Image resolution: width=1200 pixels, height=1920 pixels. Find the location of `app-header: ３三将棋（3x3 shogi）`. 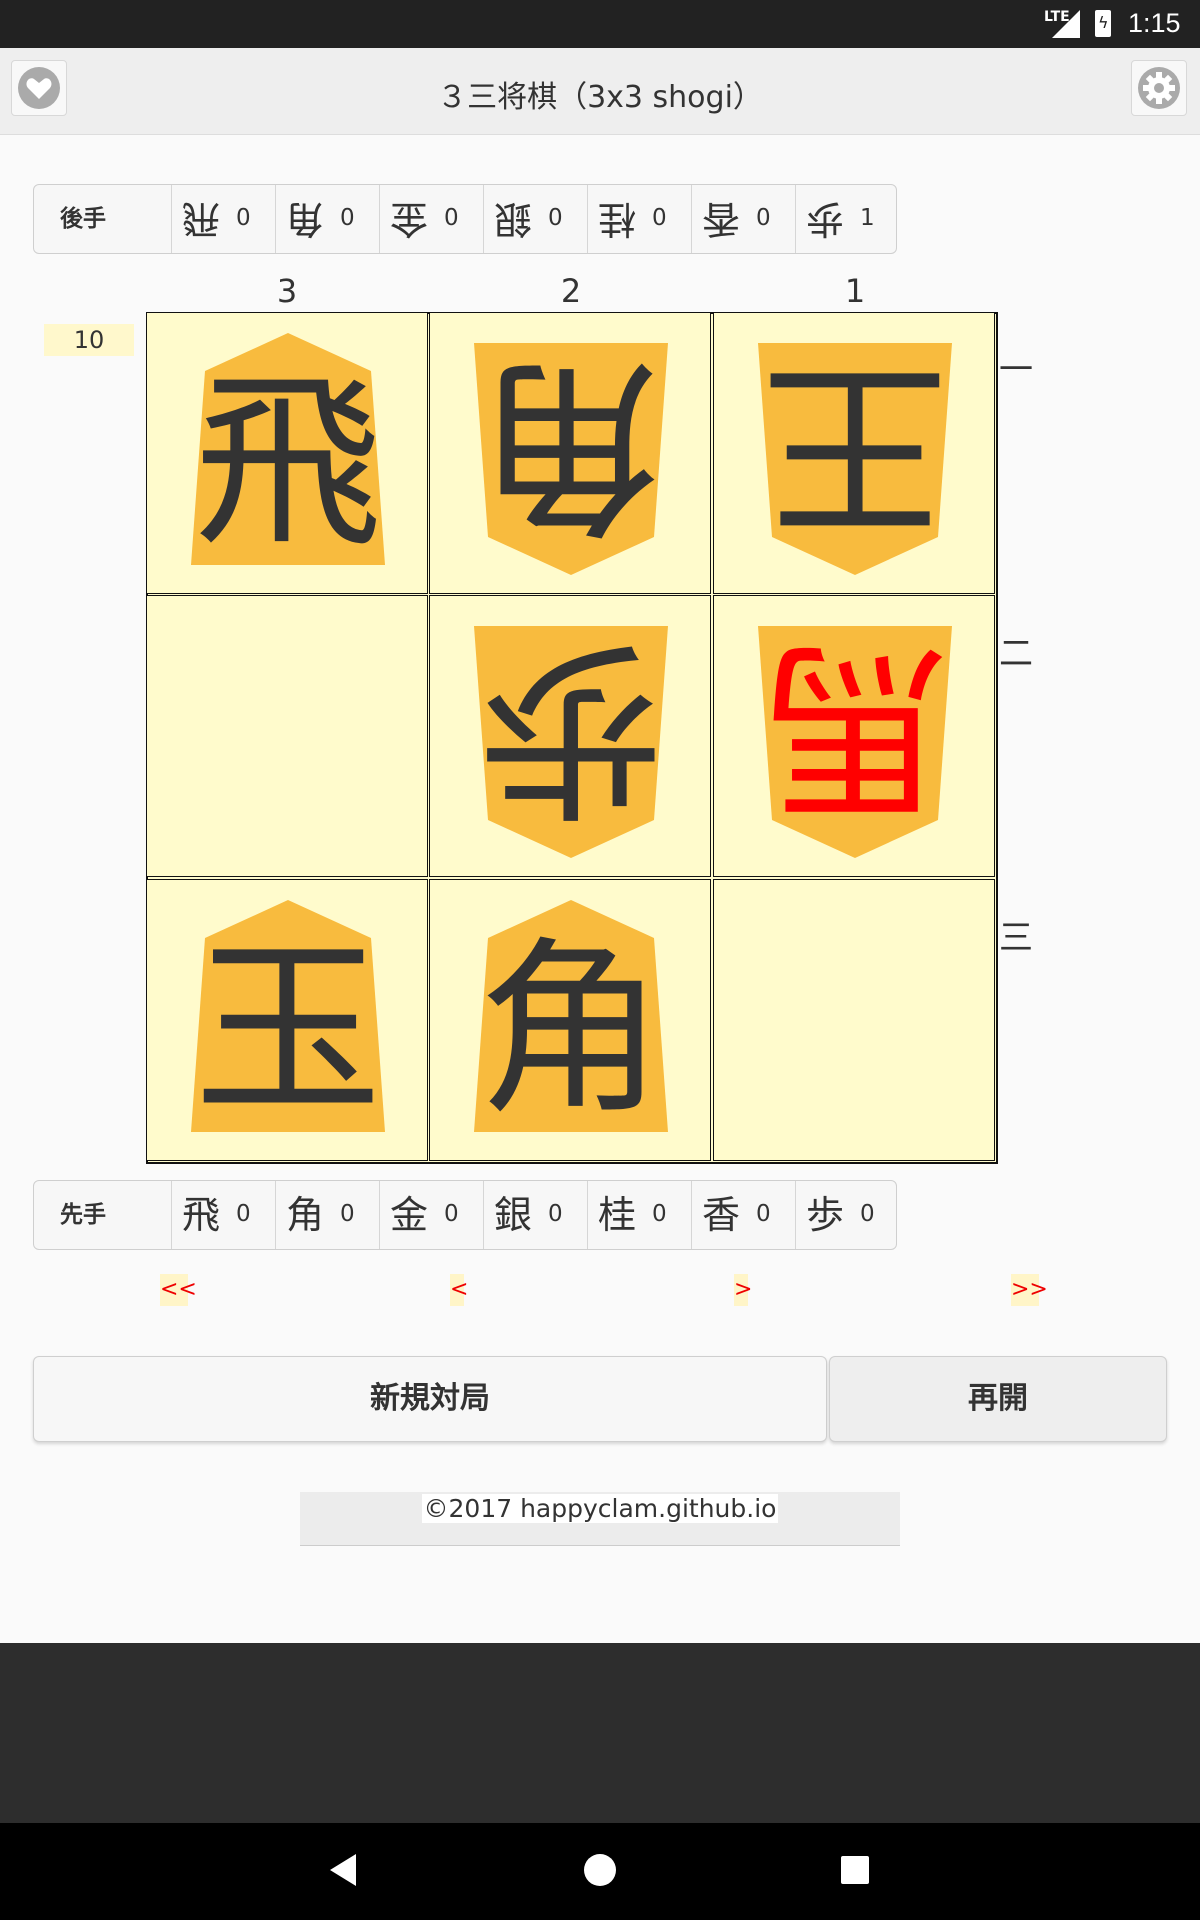

app-header: ３三将棋（3x3 shogi） is located at coordinates (600, 91).